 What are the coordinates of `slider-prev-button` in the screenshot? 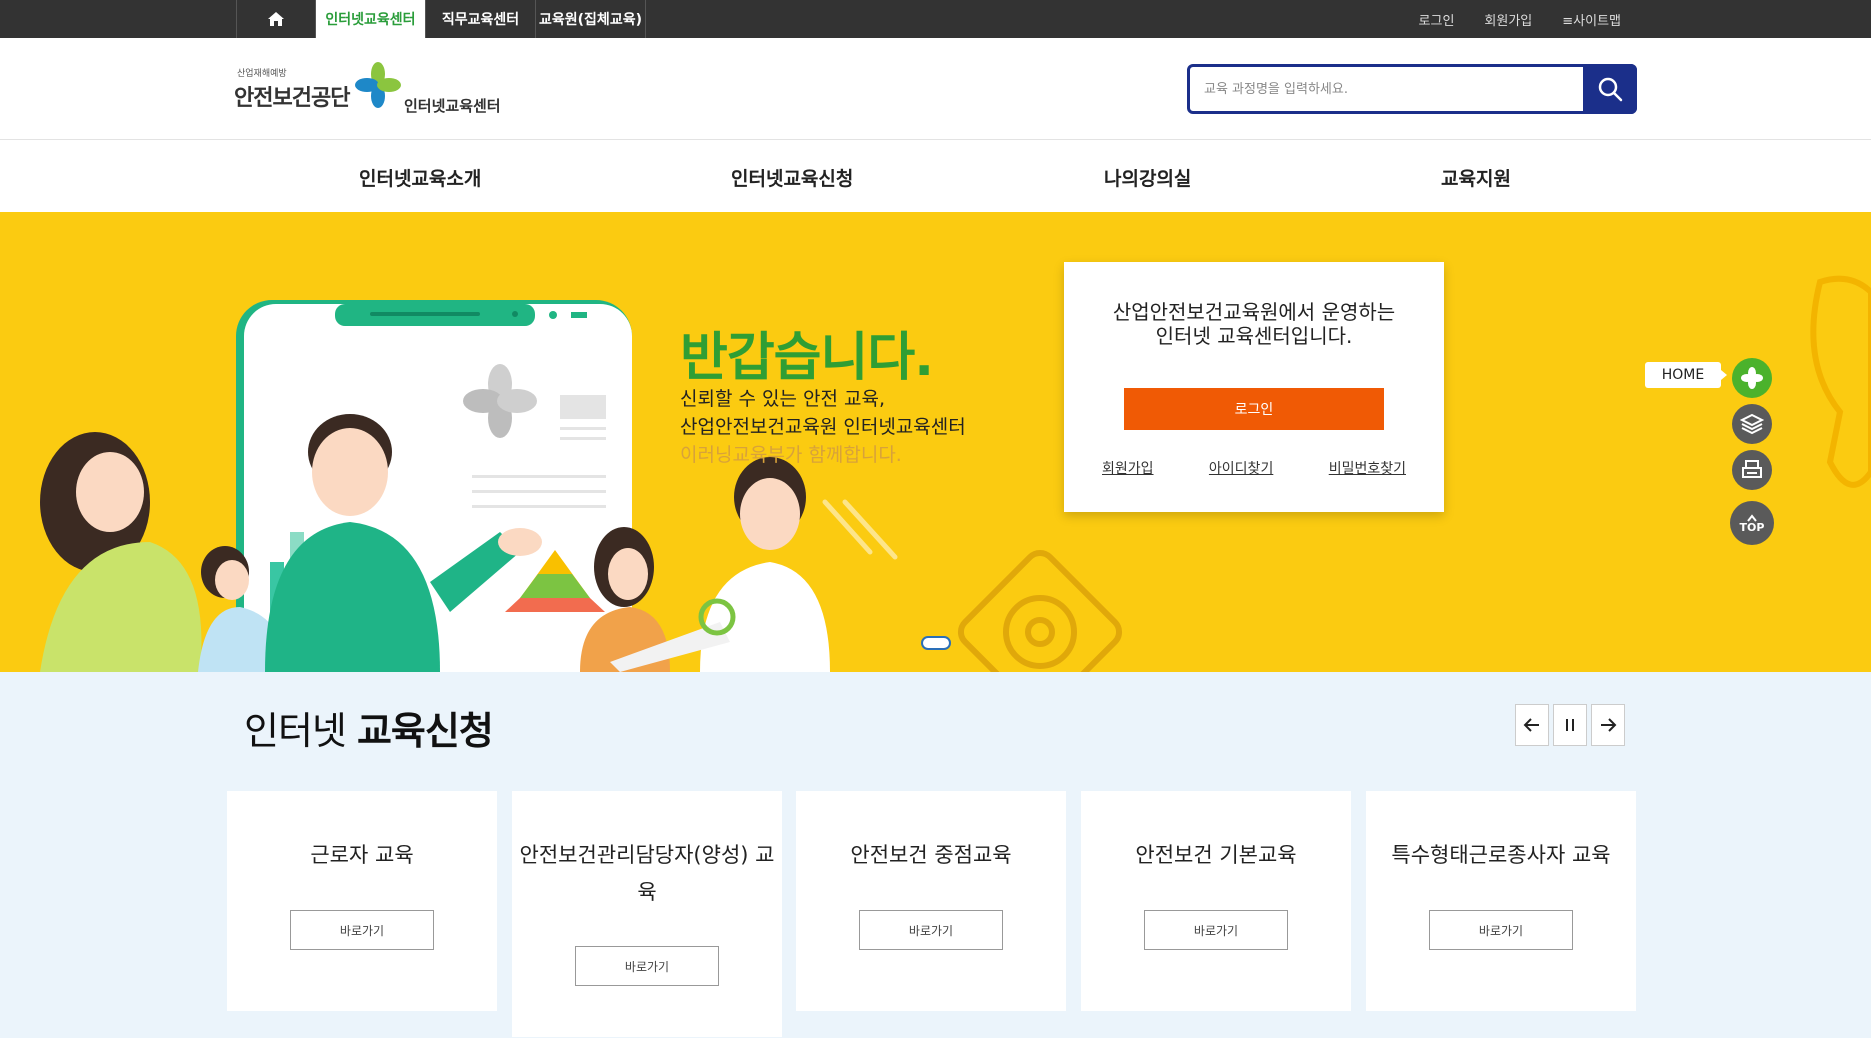 It's located at (1532, 725).